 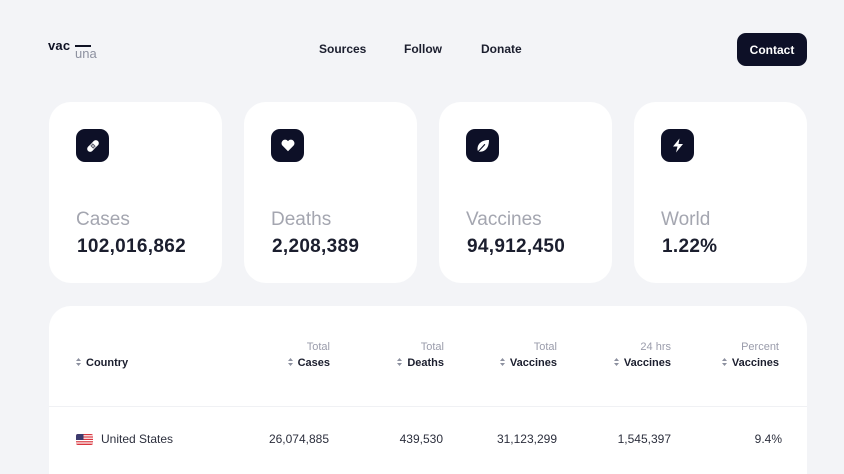 I want to click on column-header-label: Country, so click(x=107, y=363).